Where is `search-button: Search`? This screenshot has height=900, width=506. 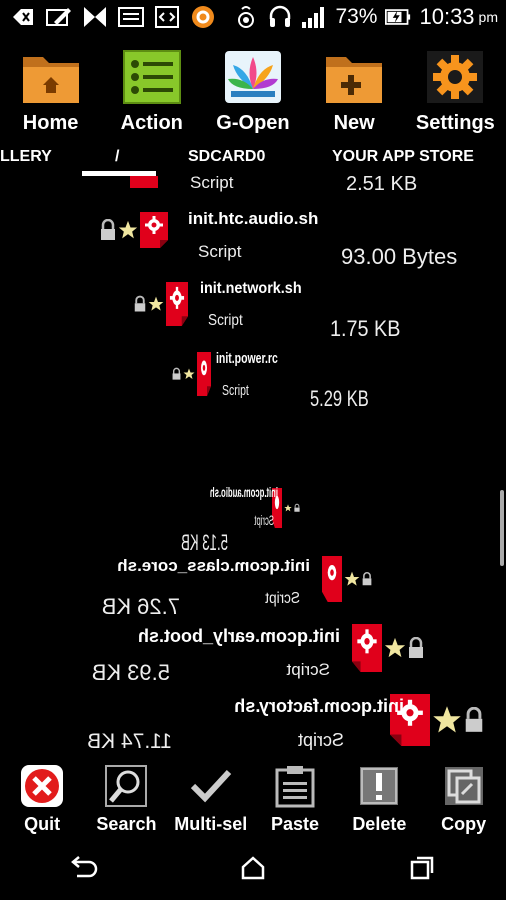
search-button: Search is located at coordinates (126, 796).